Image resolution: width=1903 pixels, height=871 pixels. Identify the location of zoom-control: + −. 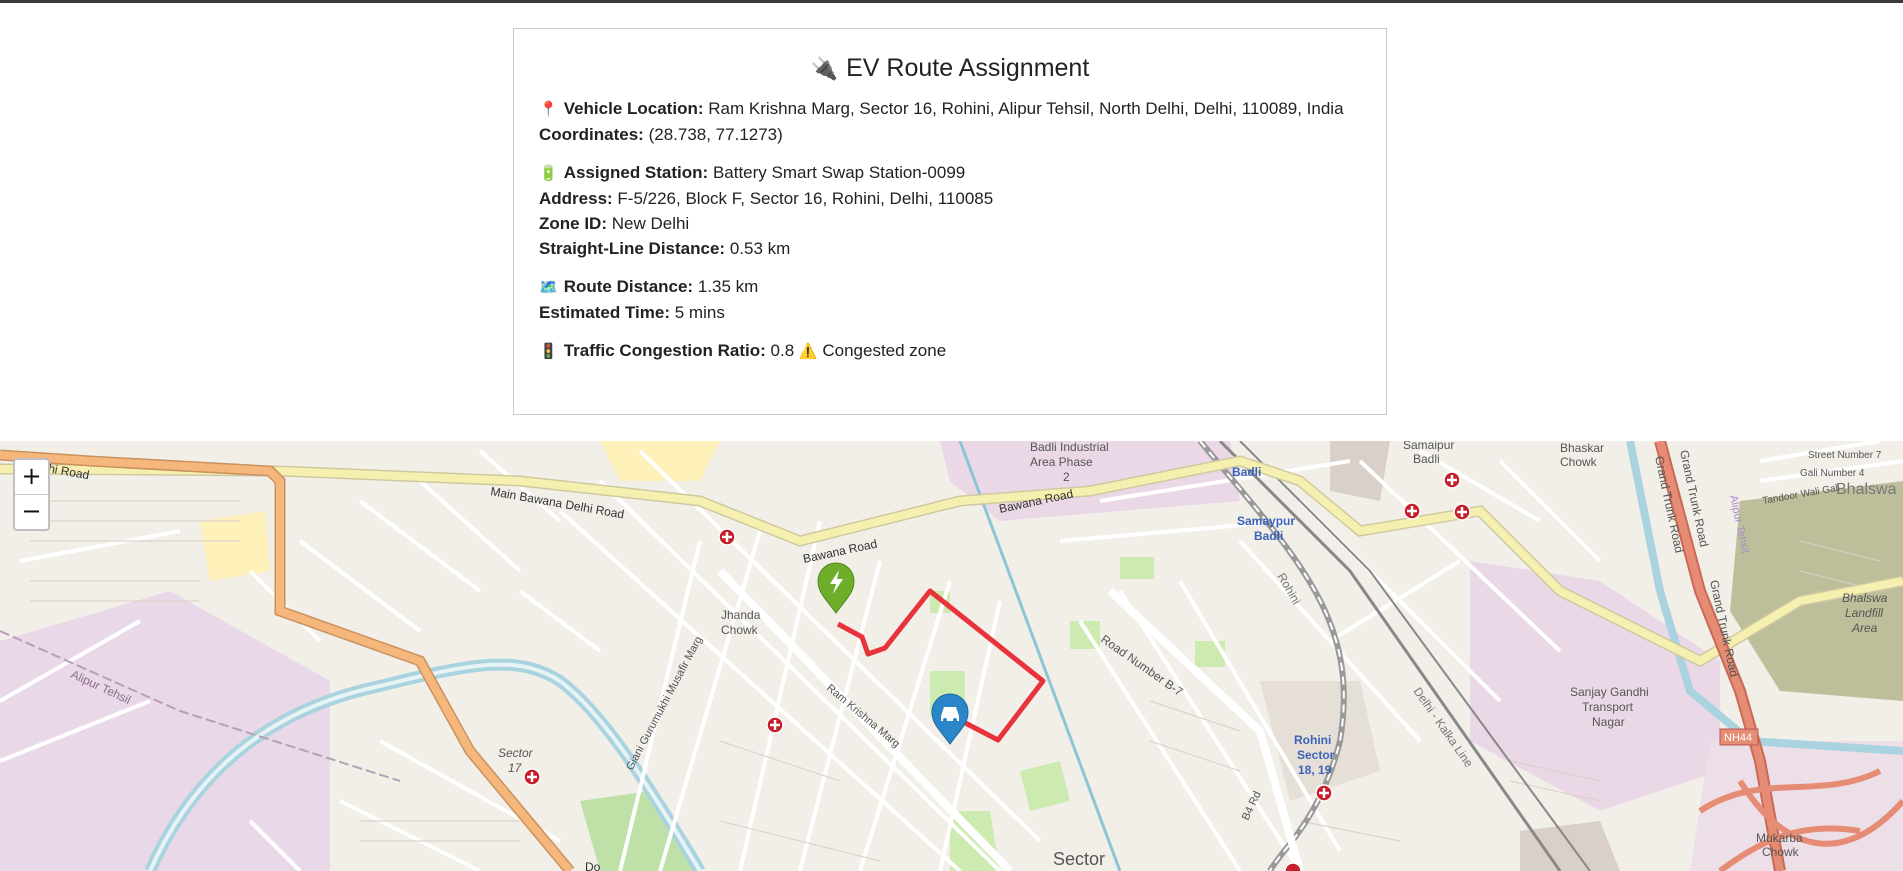
(31, 494).